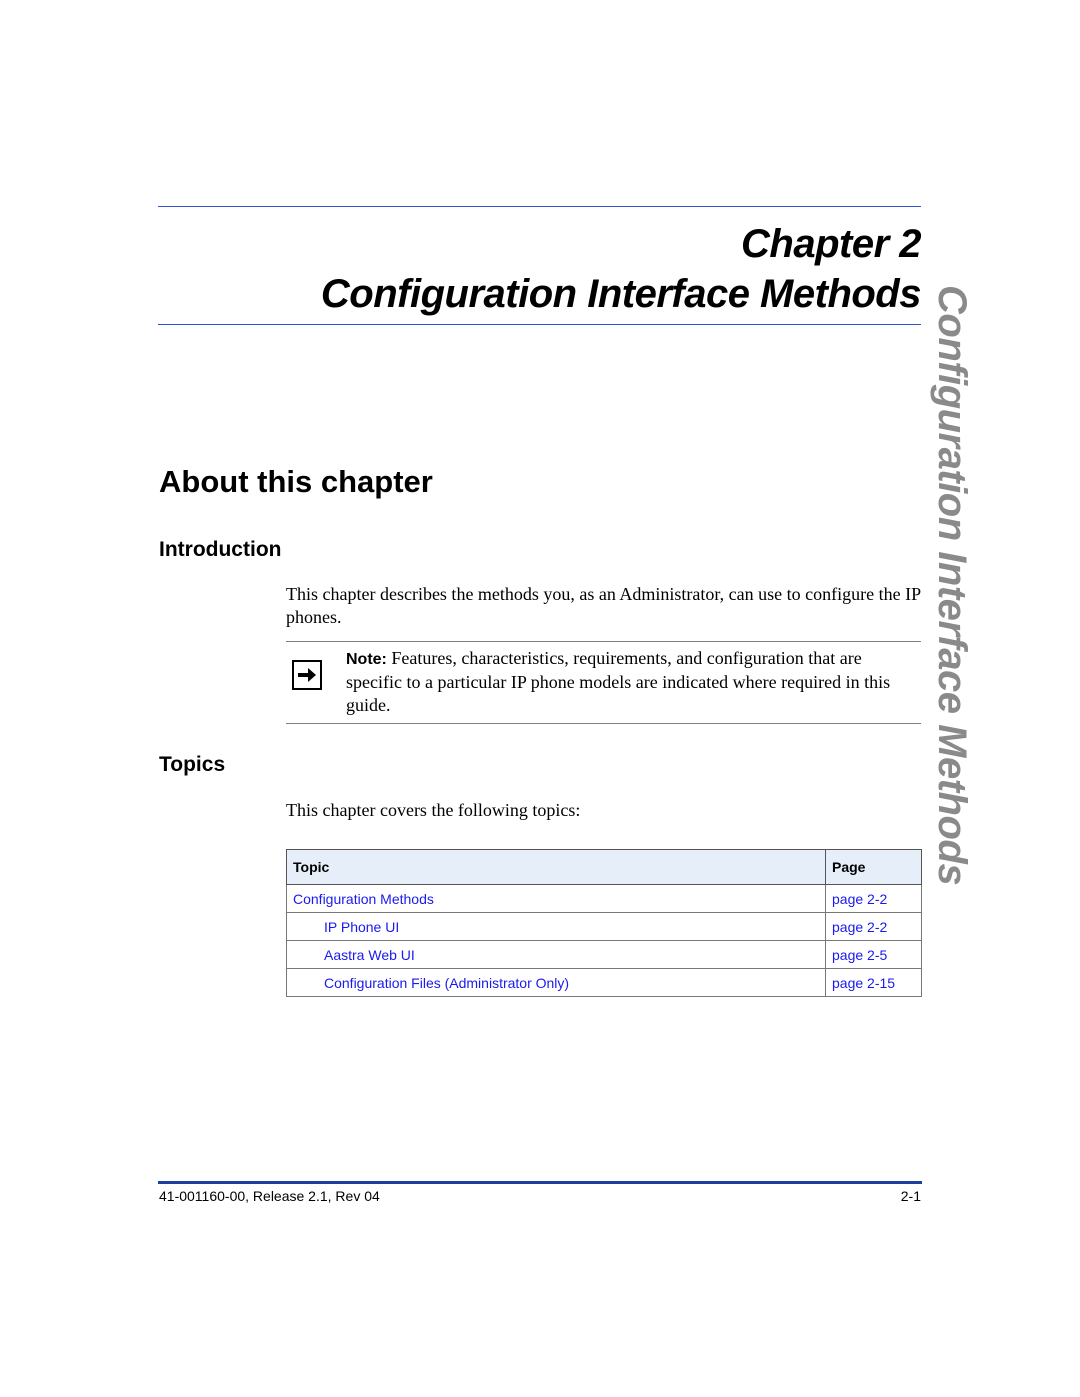 This screenshot has width=1080, height=1397. I want to click on topic-link: IP Phone UI, so click(556, 926).